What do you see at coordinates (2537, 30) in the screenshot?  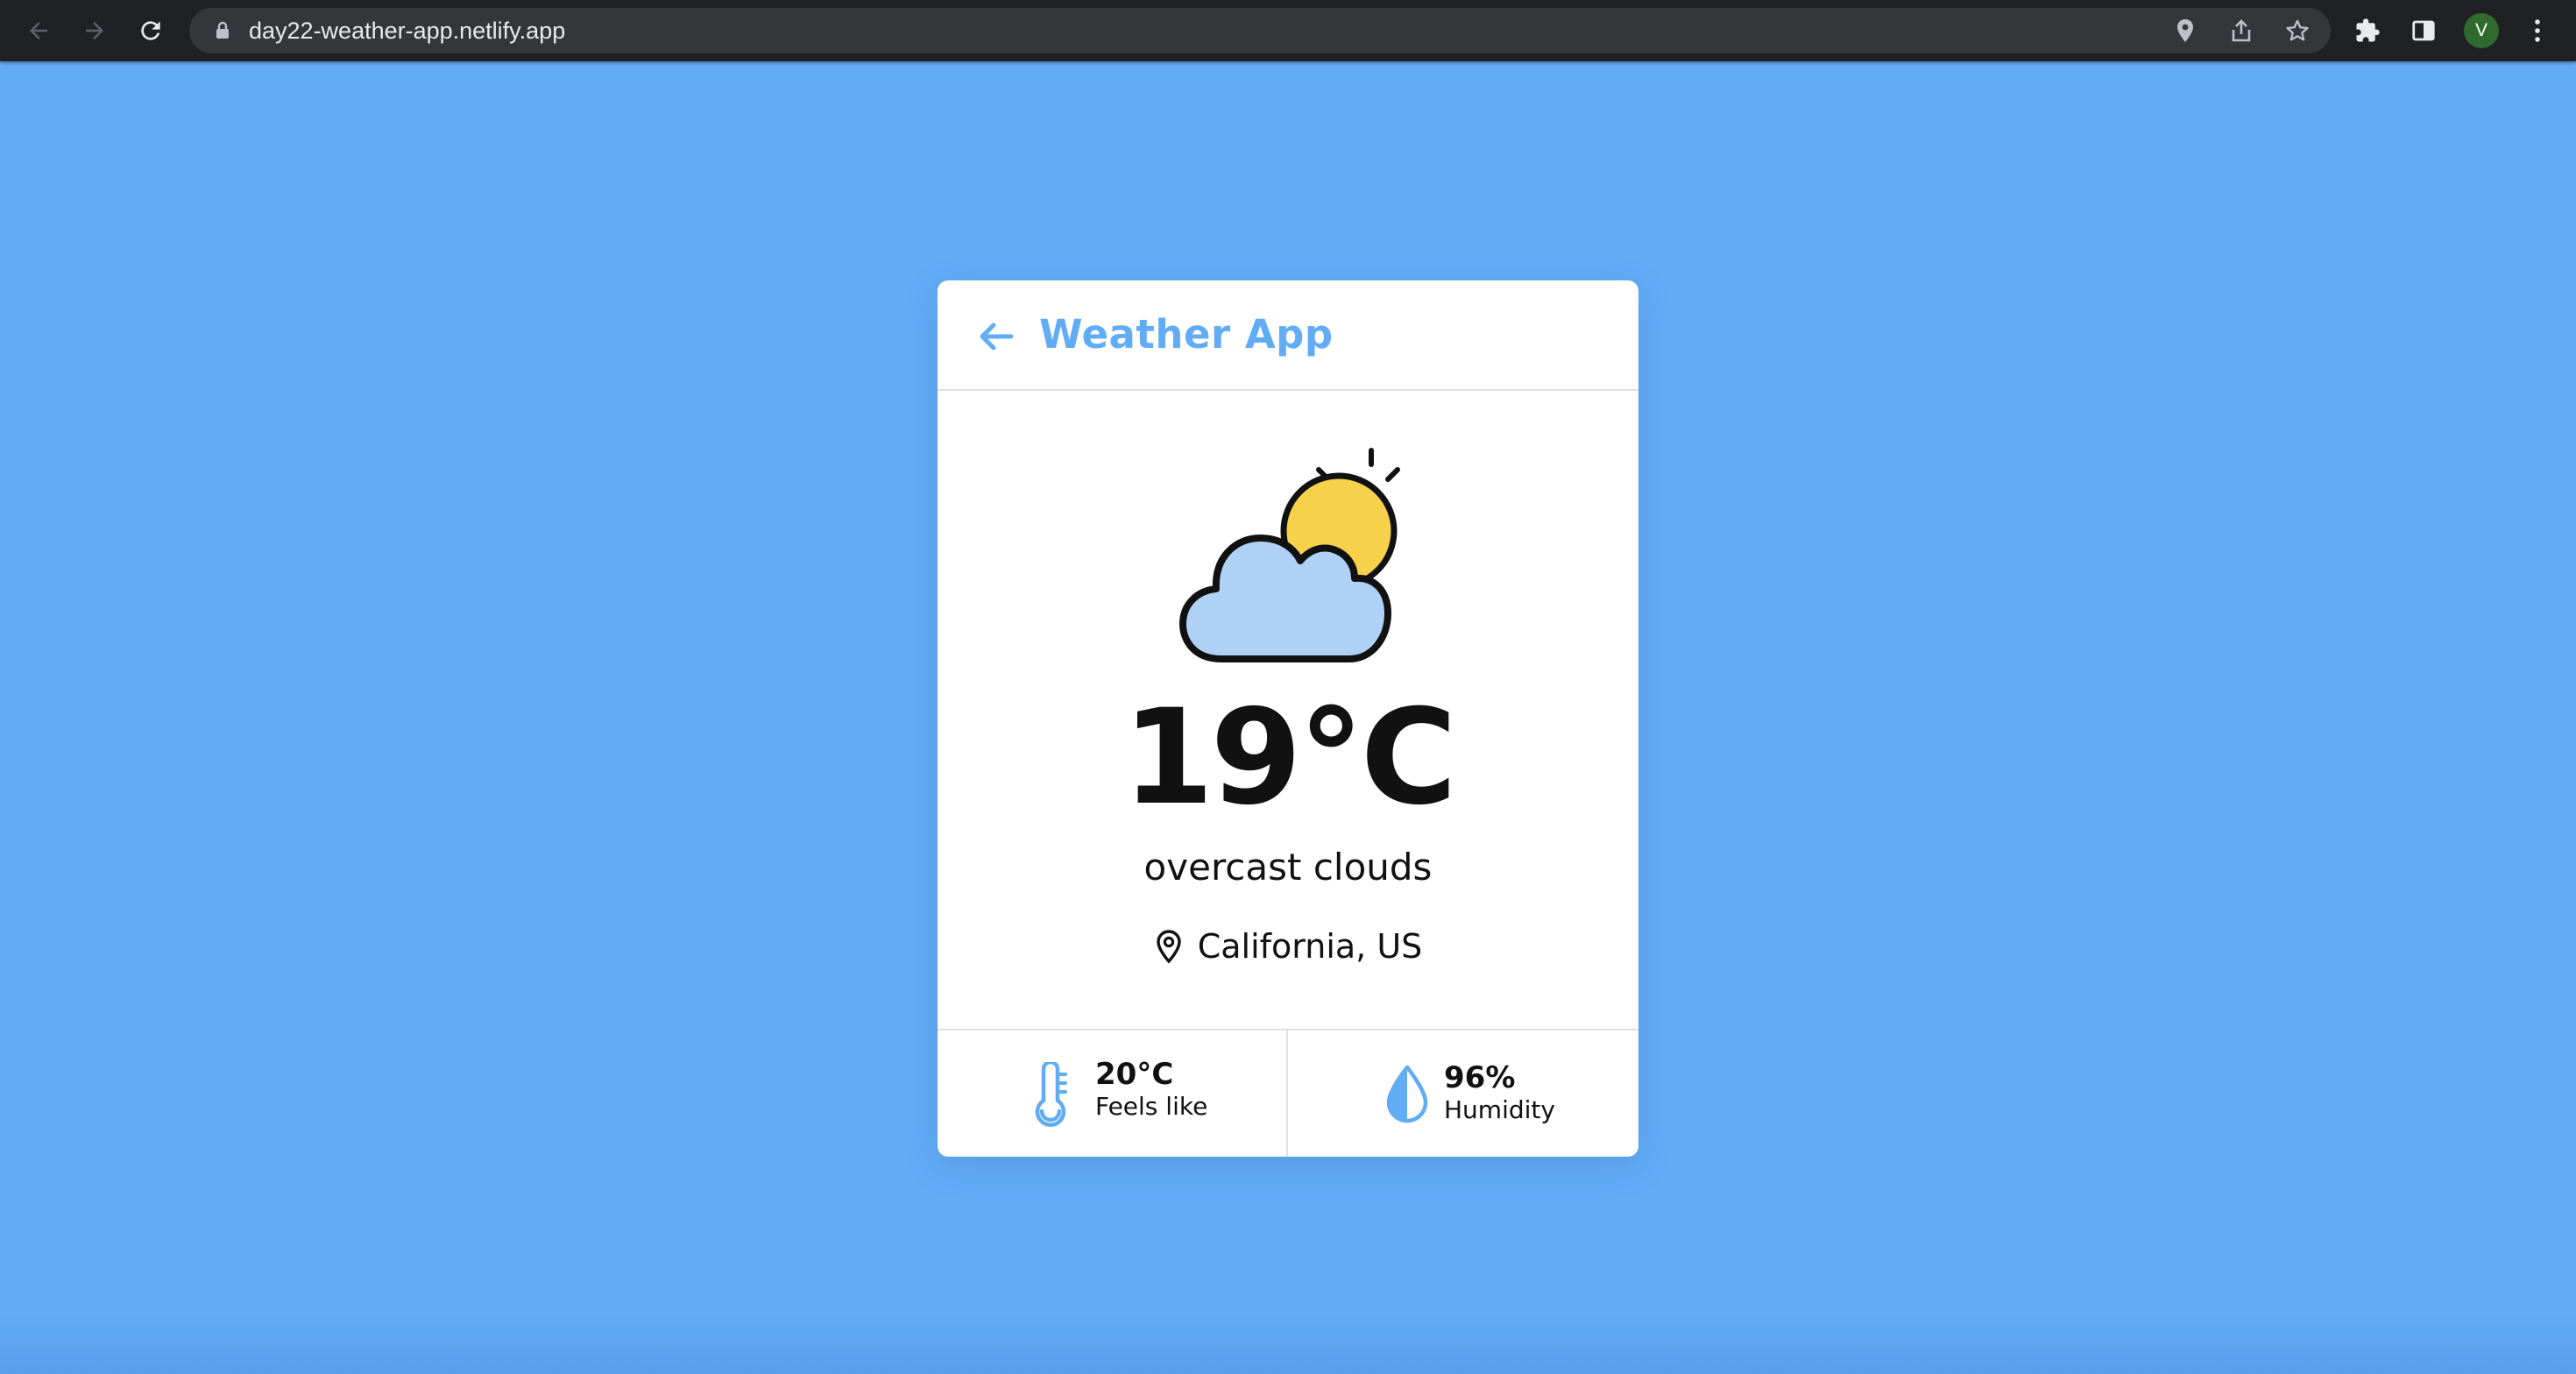 I see `menu-icon` at bounding box center [2537, 30].